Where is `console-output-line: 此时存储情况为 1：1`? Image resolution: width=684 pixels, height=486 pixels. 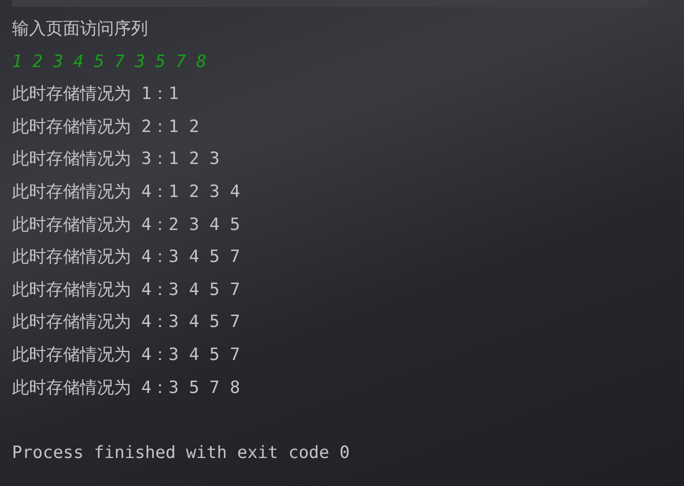
console-output-line: 此时存储情况为 1：1 is located at coordinates (96, 94).